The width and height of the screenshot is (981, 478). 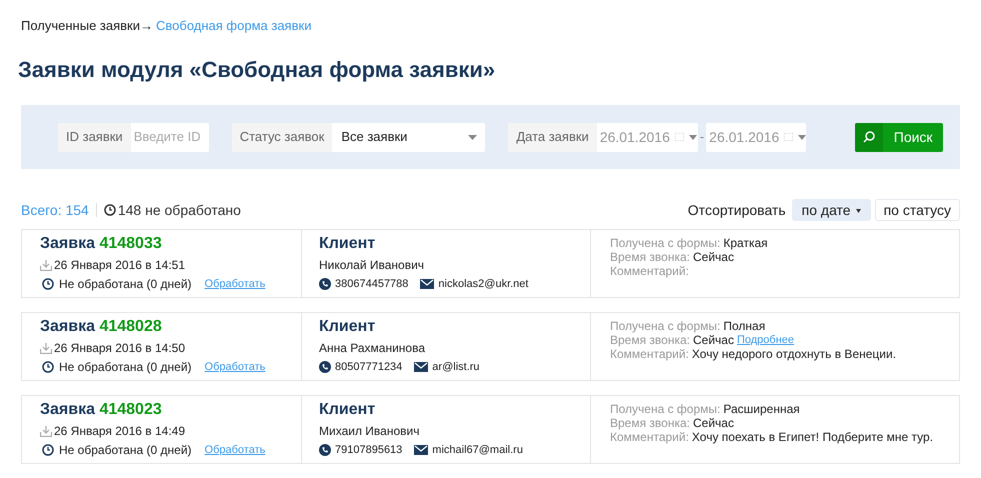 What do you see at coordinates (372, 265) in the screenshot?
I see `client-name: Николай Иванович` at bounding box center [372, 265].